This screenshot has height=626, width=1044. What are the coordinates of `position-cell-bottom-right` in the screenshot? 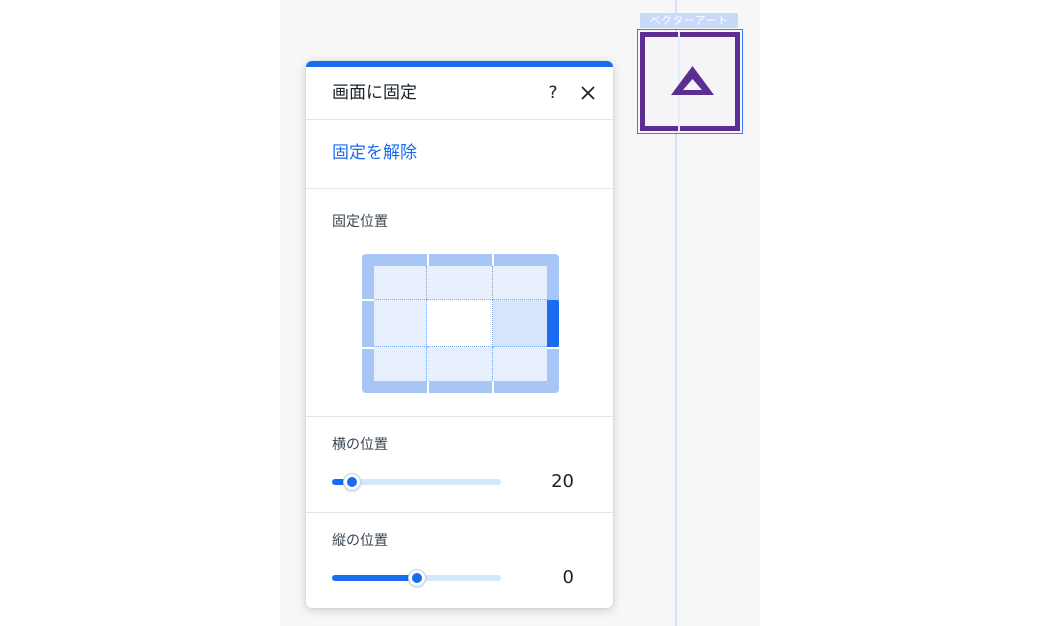 It's located at (520, 364).